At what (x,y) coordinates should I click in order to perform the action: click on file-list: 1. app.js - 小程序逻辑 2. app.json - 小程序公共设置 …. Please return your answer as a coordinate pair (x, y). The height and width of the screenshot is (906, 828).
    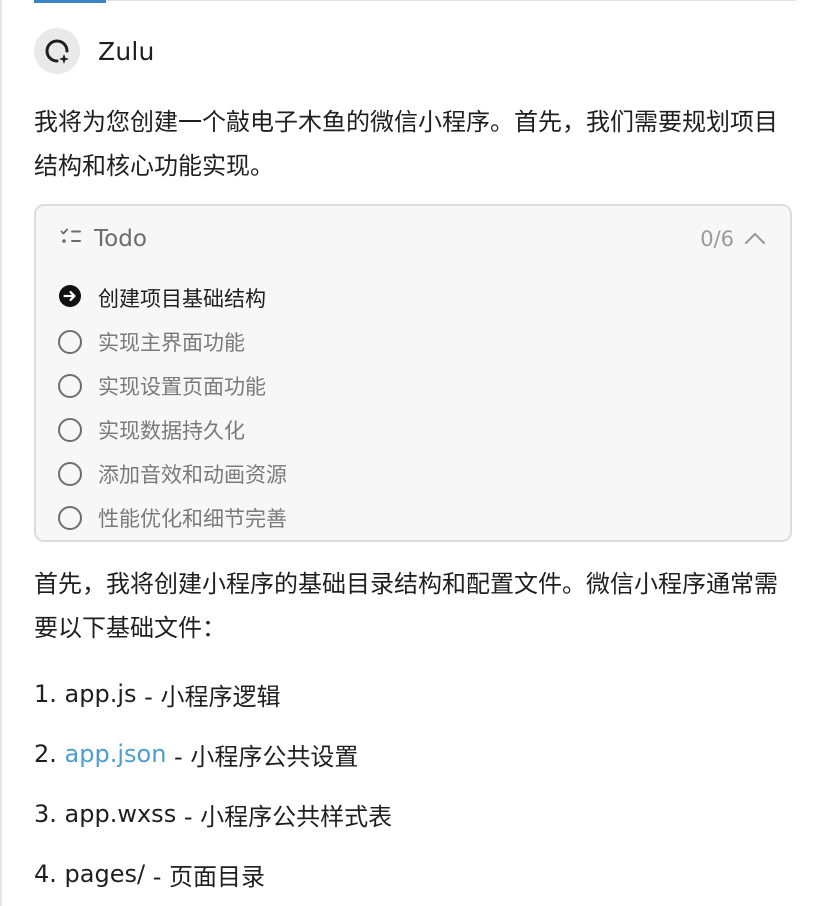
    Looking at the image, I should click on (213, 784).